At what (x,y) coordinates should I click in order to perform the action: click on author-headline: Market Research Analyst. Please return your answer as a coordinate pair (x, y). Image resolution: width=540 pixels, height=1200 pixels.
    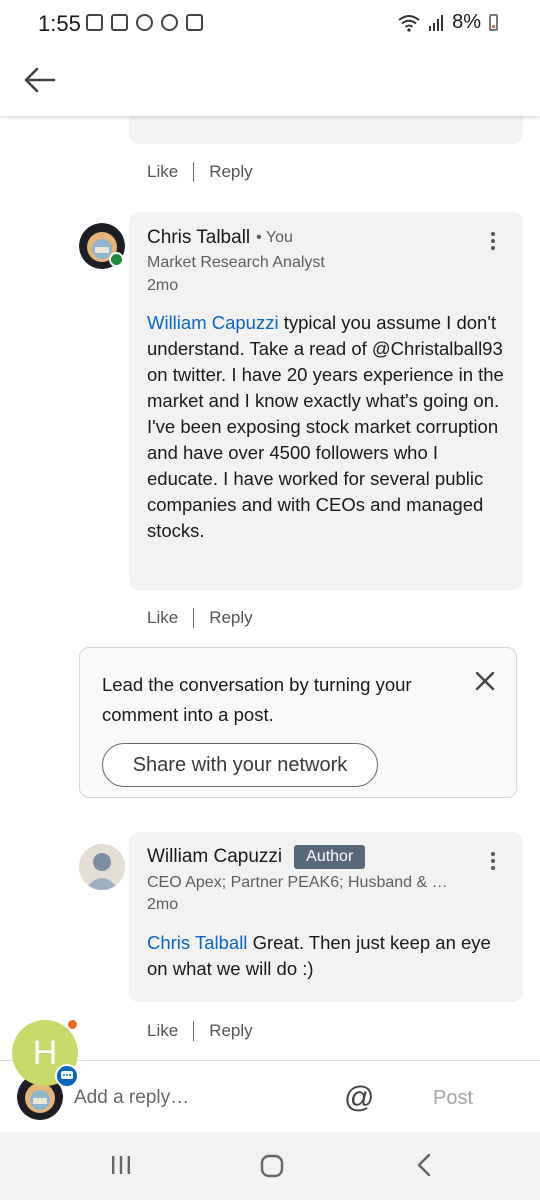
    Looking at the image, I should click on (236, 262).